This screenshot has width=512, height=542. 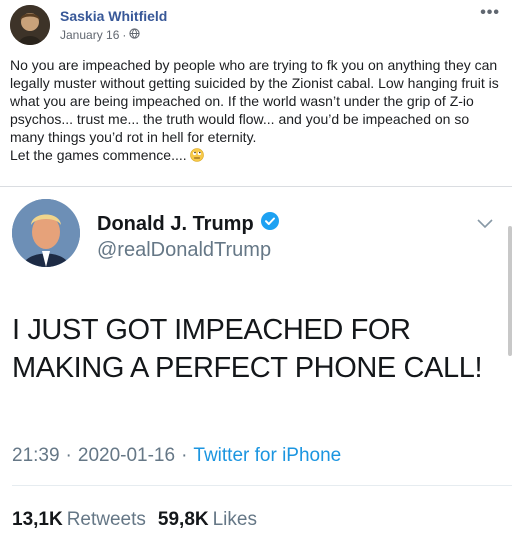 What do you see at coordinates (36, 456) in the screenshot?
I see `tweet-time: 21:39` at bounding box center [36, 456].